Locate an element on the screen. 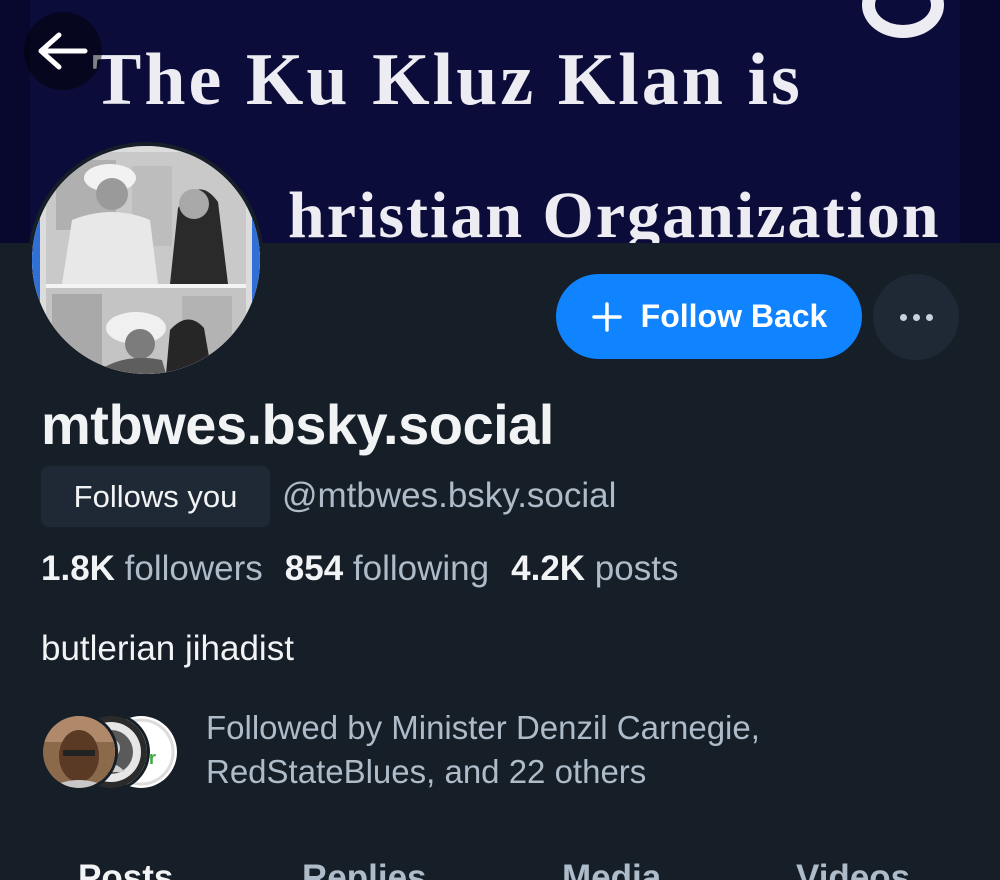  banner-text-line2: hristian Organization is located at coordinates (614, 211).